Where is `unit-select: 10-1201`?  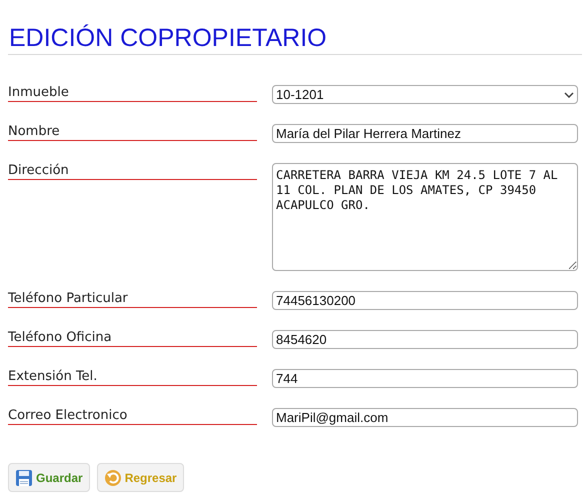
unit-select: 10-1201 is located at coordinates (425, 94).